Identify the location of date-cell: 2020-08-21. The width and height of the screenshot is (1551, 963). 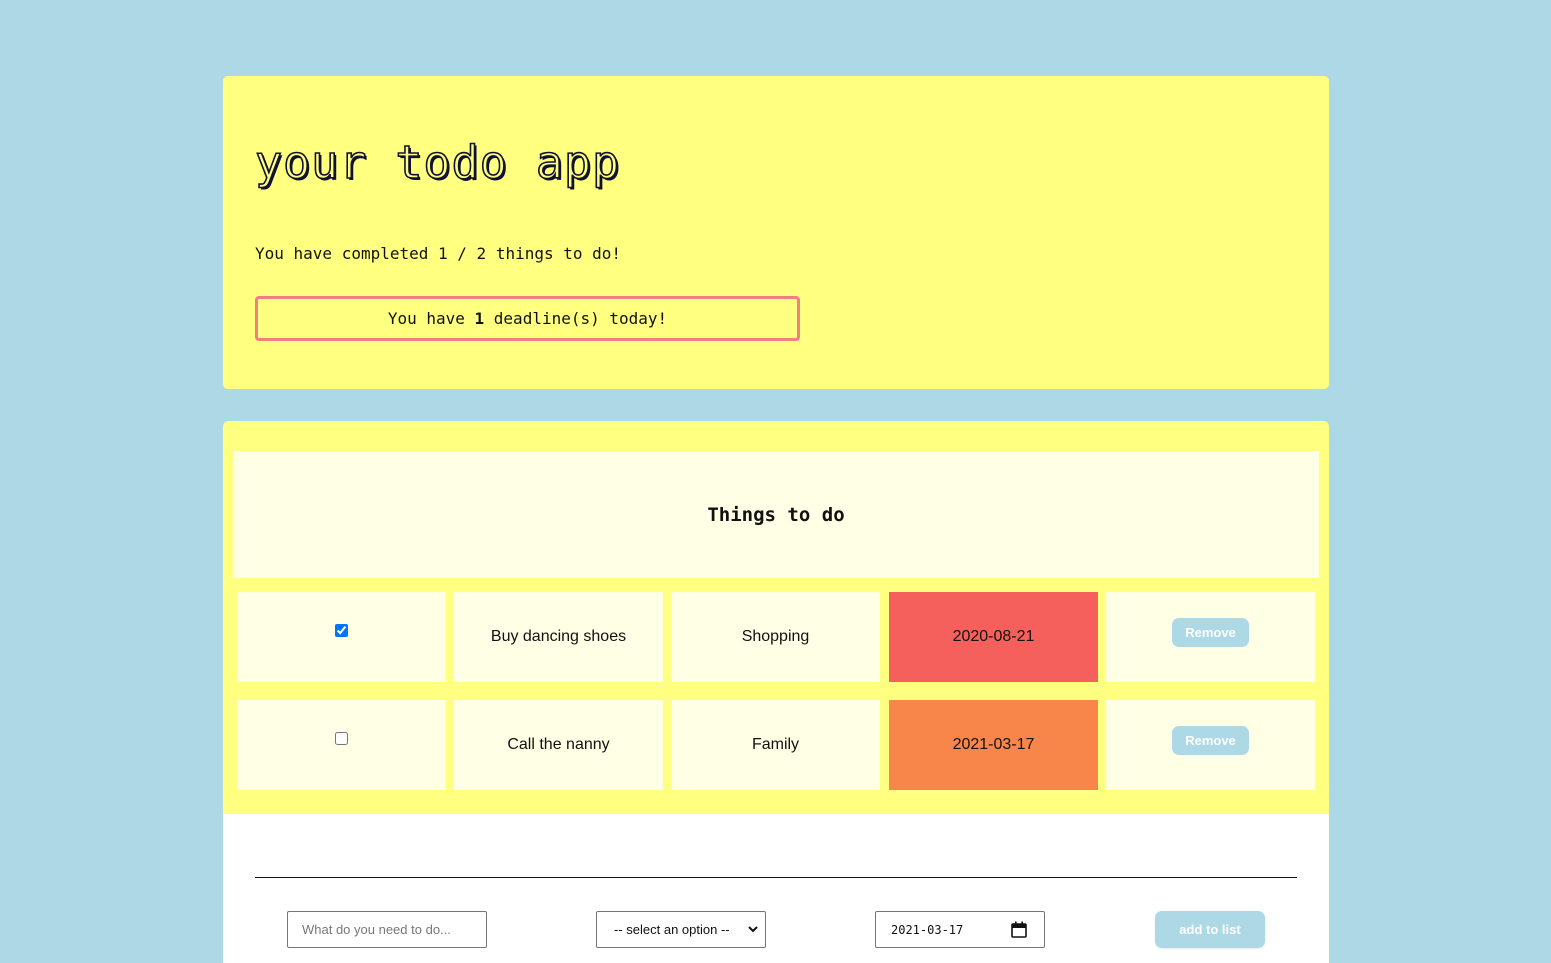
(993, 637).